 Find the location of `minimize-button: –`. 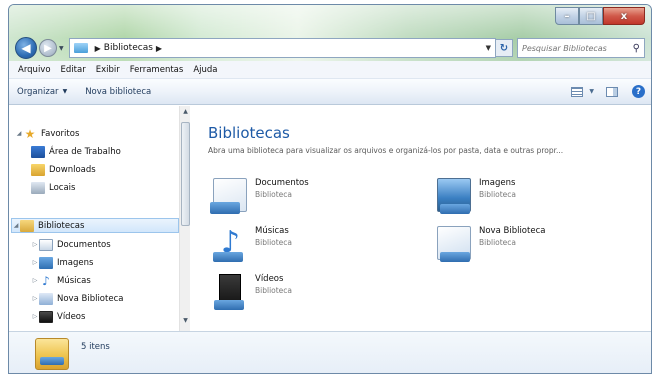

minimize-button: – is located at coordinates (567, 16).